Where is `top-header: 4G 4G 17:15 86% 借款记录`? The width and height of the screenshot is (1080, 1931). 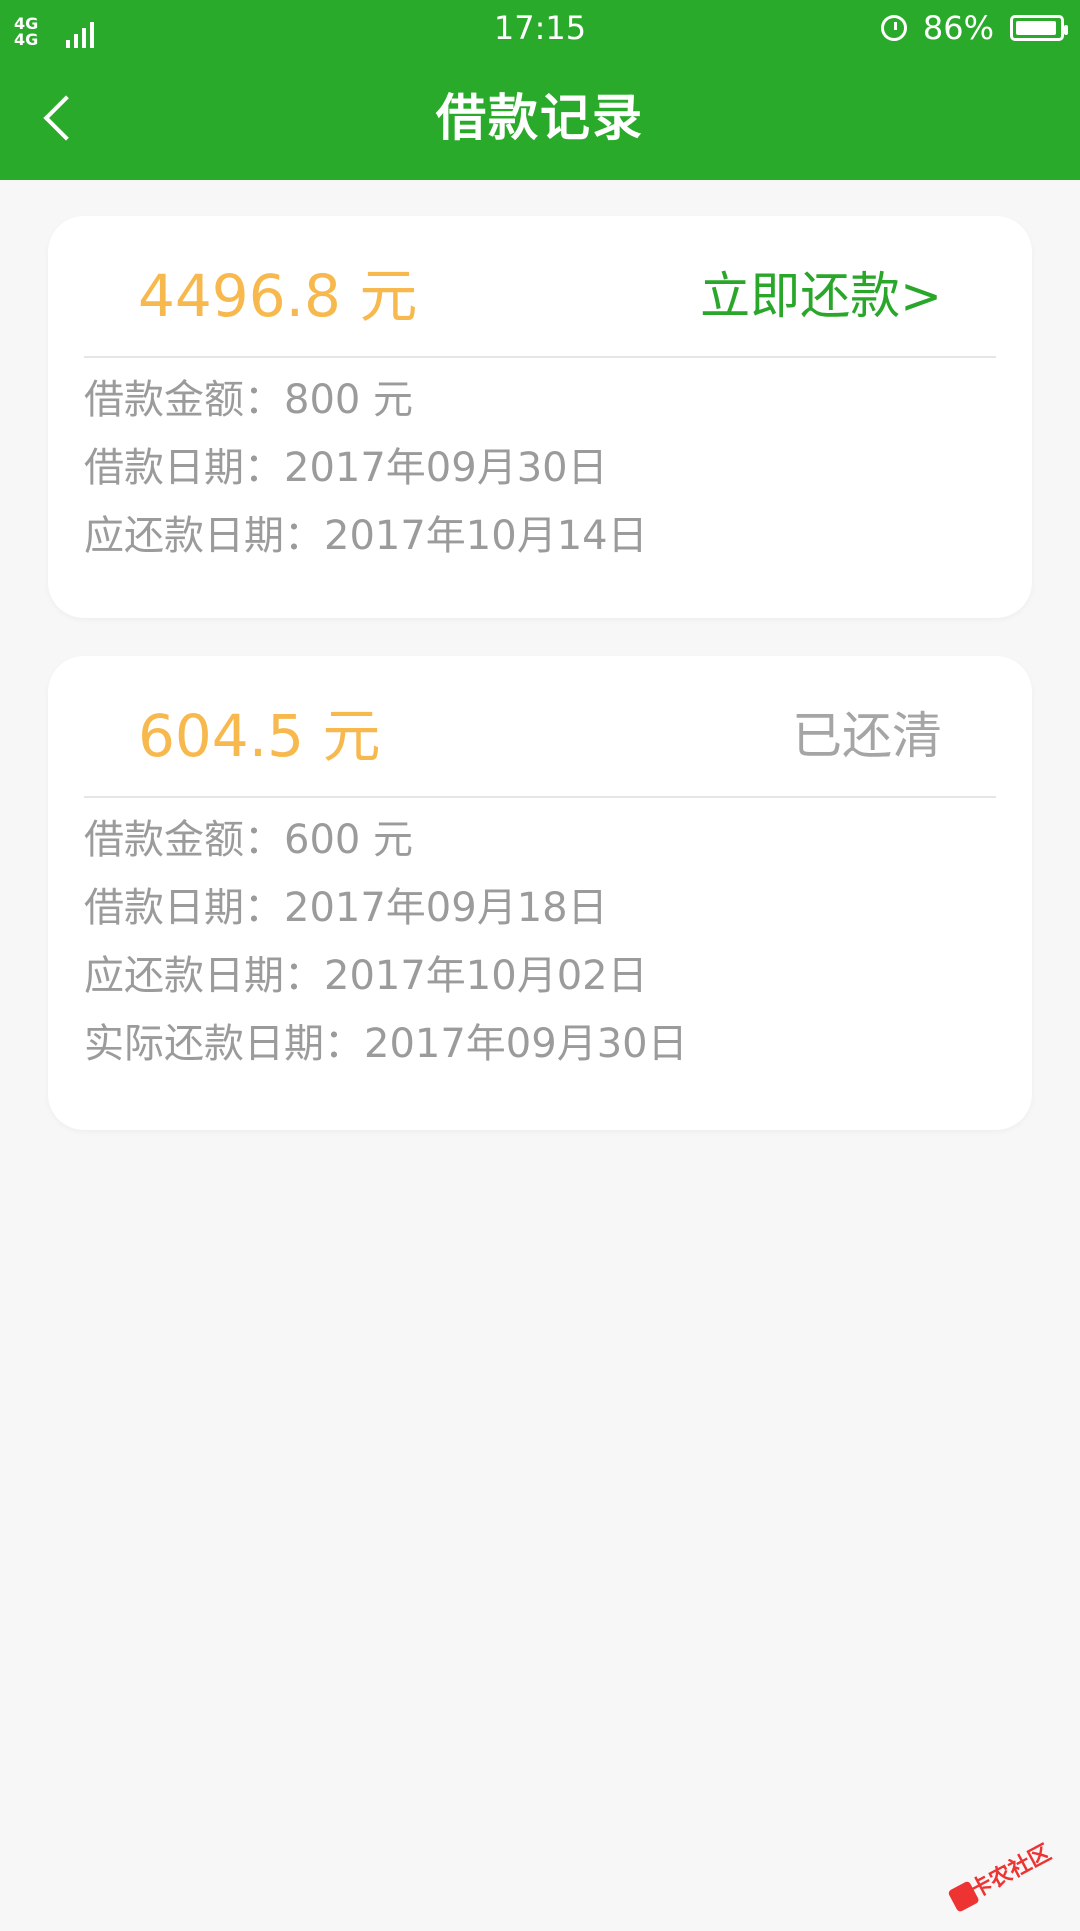
top-header: 4G 4G 17:15 86% 借款记录 is located at coordinates (540, 90).